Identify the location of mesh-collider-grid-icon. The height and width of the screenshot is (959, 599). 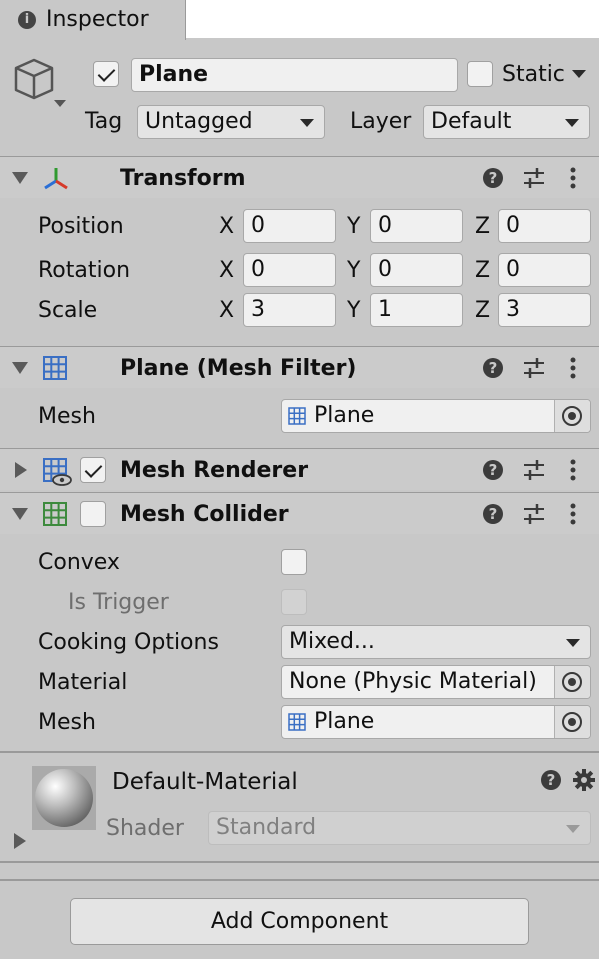
(55, 514).